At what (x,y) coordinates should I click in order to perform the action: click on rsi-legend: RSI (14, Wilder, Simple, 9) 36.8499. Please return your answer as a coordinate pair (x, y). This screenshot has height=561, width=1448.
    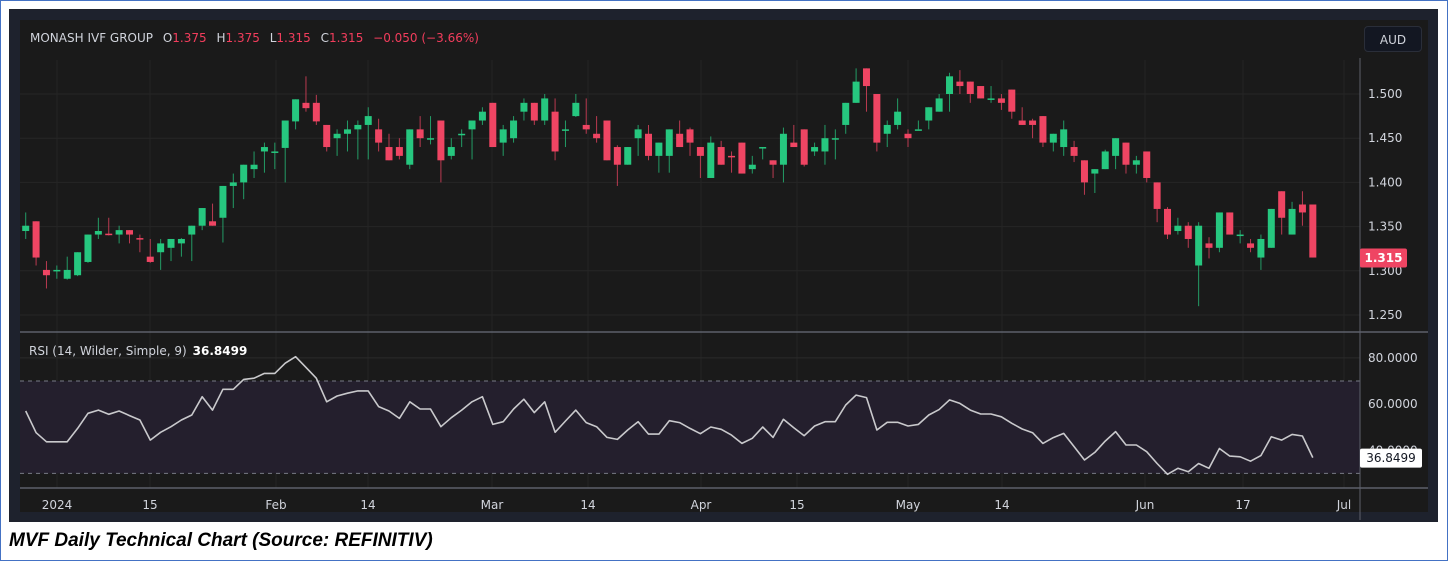
    Looking at the image, I should click on (138, 351).